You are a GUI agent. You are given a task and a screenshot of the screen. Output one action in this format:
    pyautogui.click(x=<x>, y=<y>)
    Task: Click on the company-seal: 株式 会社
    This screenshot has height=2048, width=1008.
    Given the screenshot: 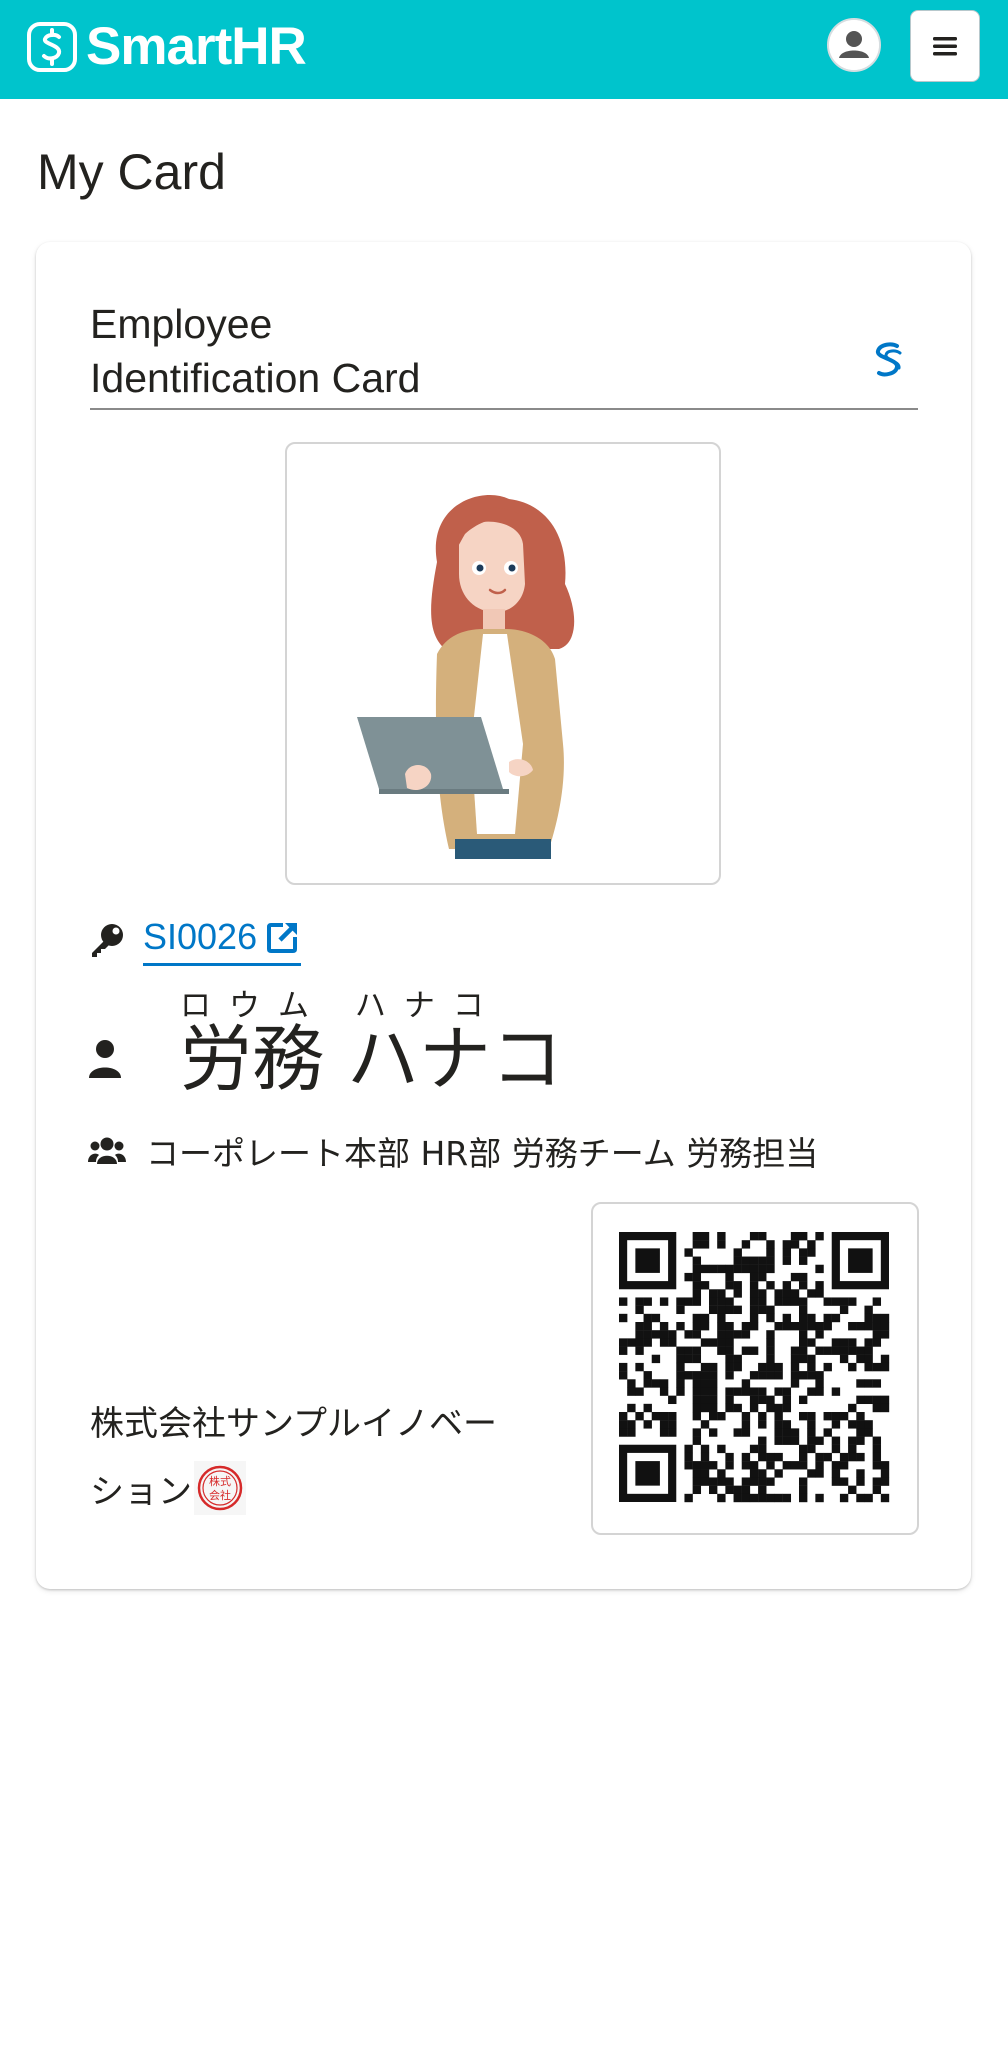 What is the action you would take?
    pyautogui.click(x=220, y=1487)
    